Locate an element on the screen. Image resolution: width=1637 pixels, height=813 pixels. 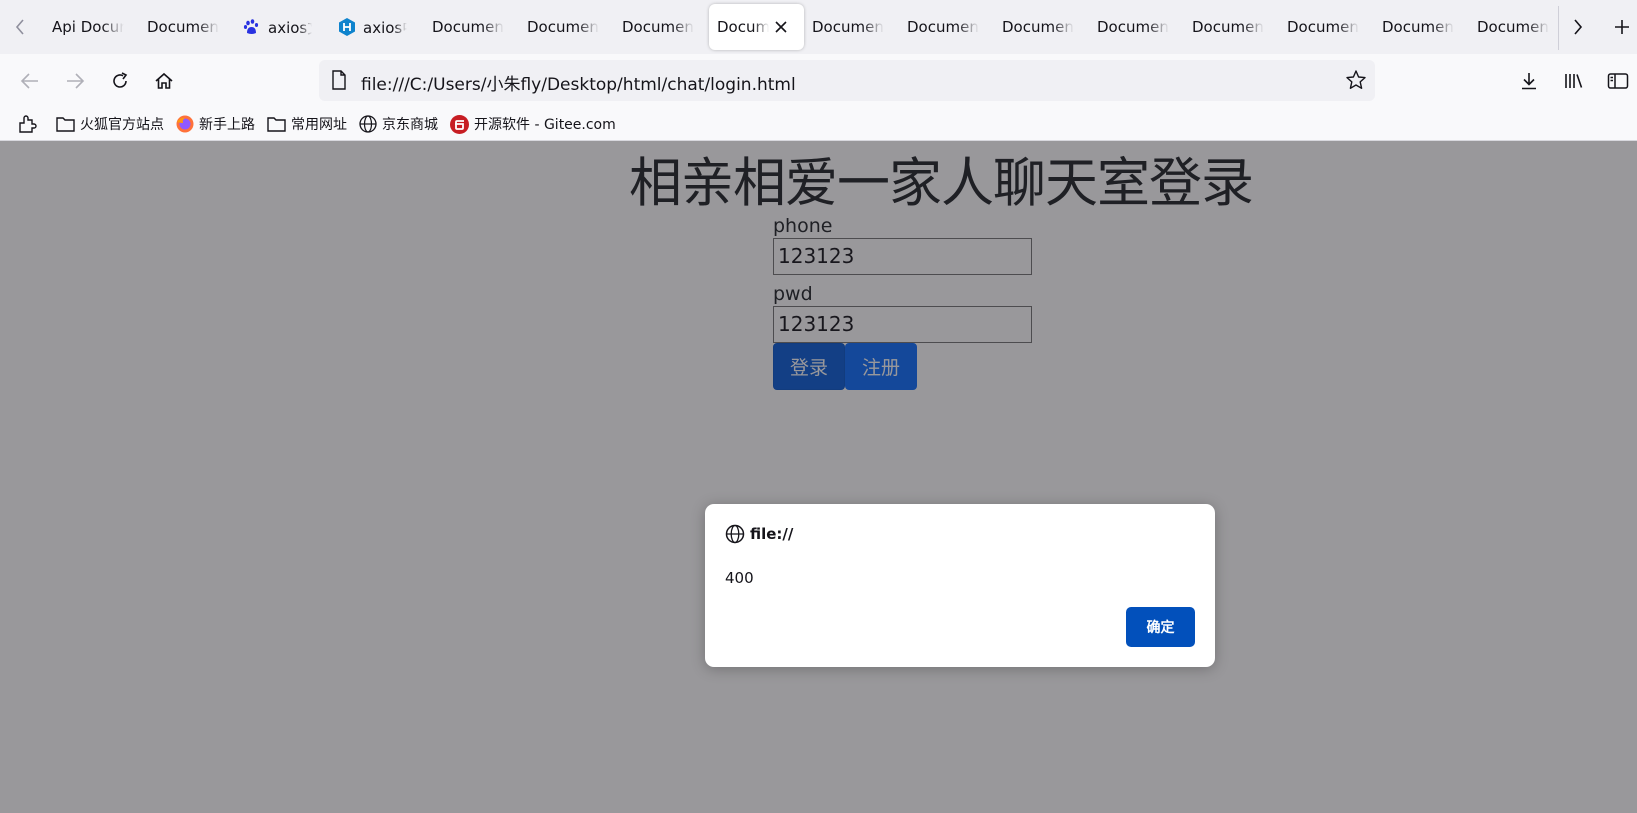
bookmarks-import-button is located at coordinates (29, 124).